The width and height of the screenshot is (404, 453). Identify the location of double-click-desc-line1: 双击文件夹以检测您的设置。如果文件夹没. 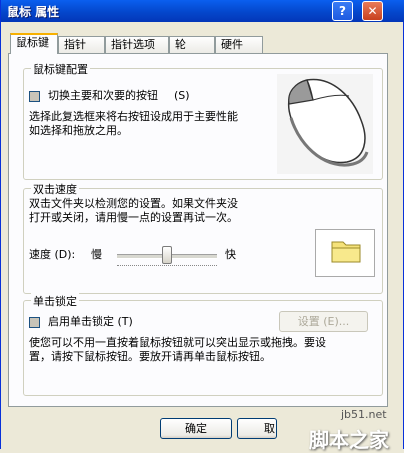
(133, 203).